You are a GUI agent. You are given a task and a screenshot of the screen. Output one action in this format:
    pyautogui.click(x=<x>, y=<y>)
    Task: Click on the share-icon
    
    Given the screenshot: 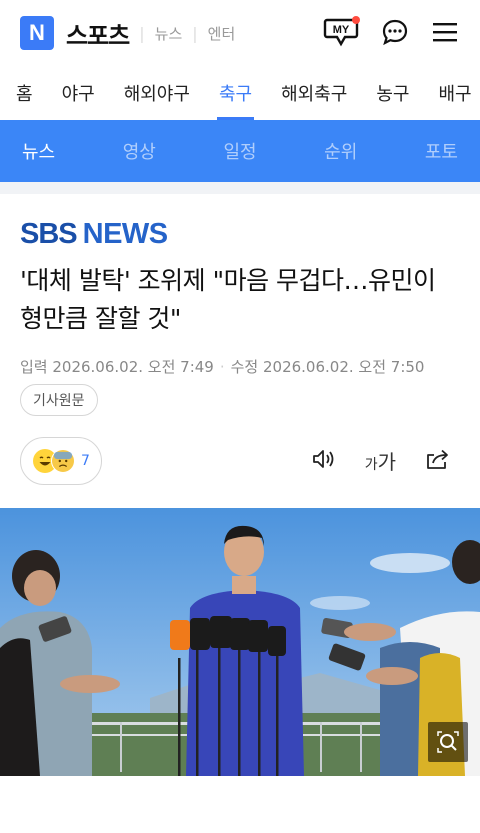 What is the action you would take?
    pyautogui.click(x=437, y=459)
    